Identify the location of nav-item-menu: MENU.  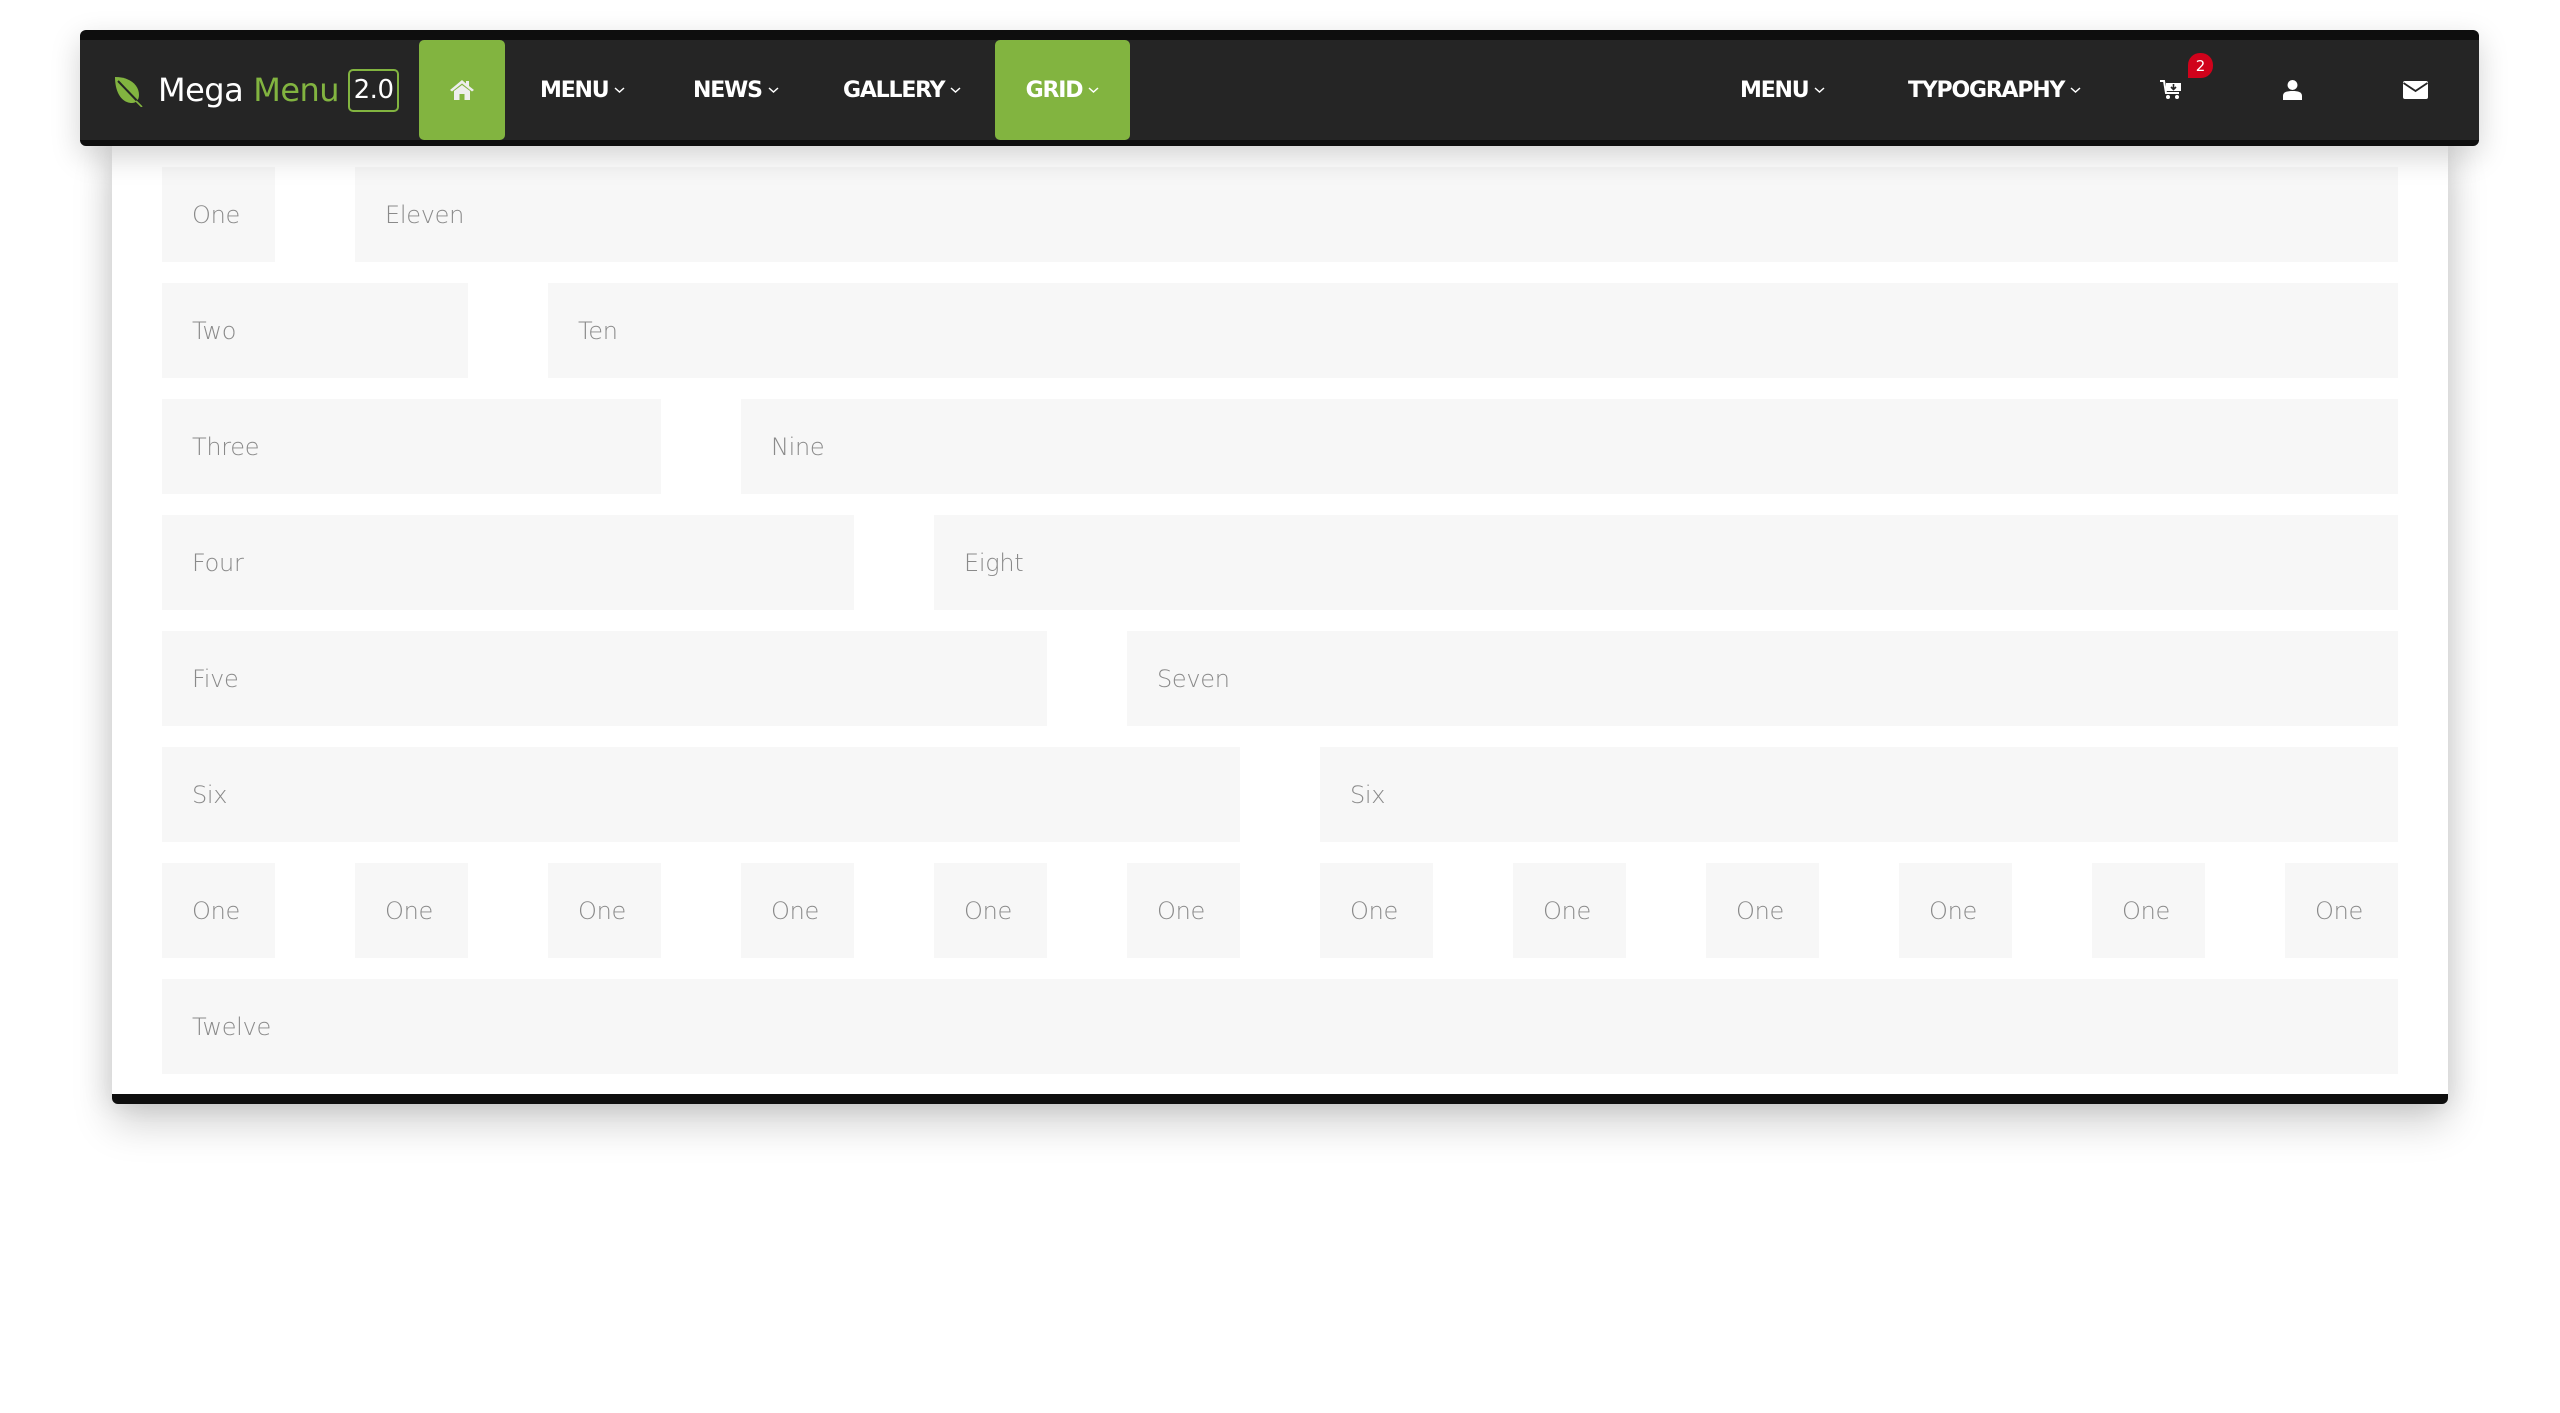
(582, 90).